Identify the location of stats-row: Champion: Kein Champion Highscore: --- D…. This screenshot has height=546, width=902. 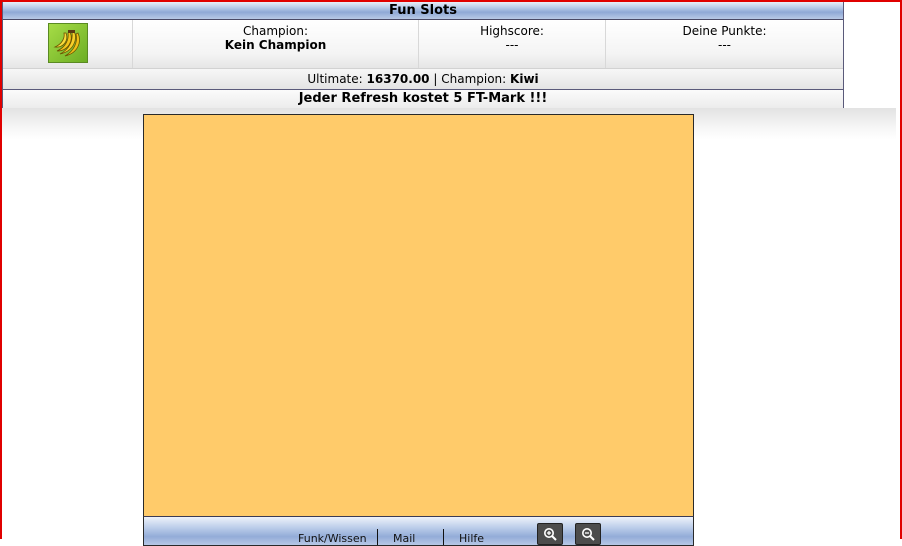
(423, 44).